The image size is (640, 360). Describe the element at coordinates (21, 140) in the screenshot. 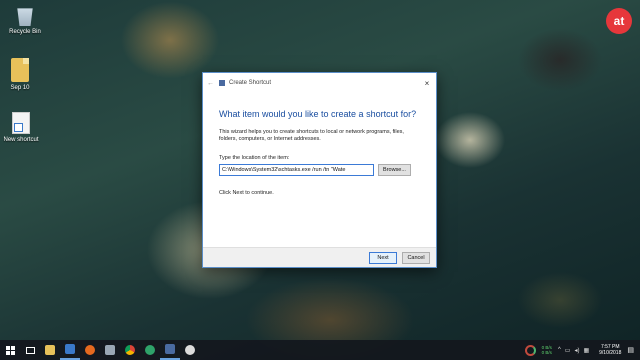

I see `desktop-icon-label: New shortcut` at that location.